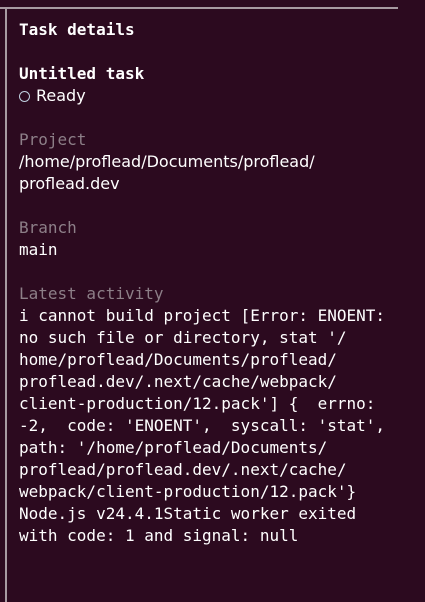 This screenshot has width=425, height=602. I want to click on status-label: Ready, so click(61, 95).